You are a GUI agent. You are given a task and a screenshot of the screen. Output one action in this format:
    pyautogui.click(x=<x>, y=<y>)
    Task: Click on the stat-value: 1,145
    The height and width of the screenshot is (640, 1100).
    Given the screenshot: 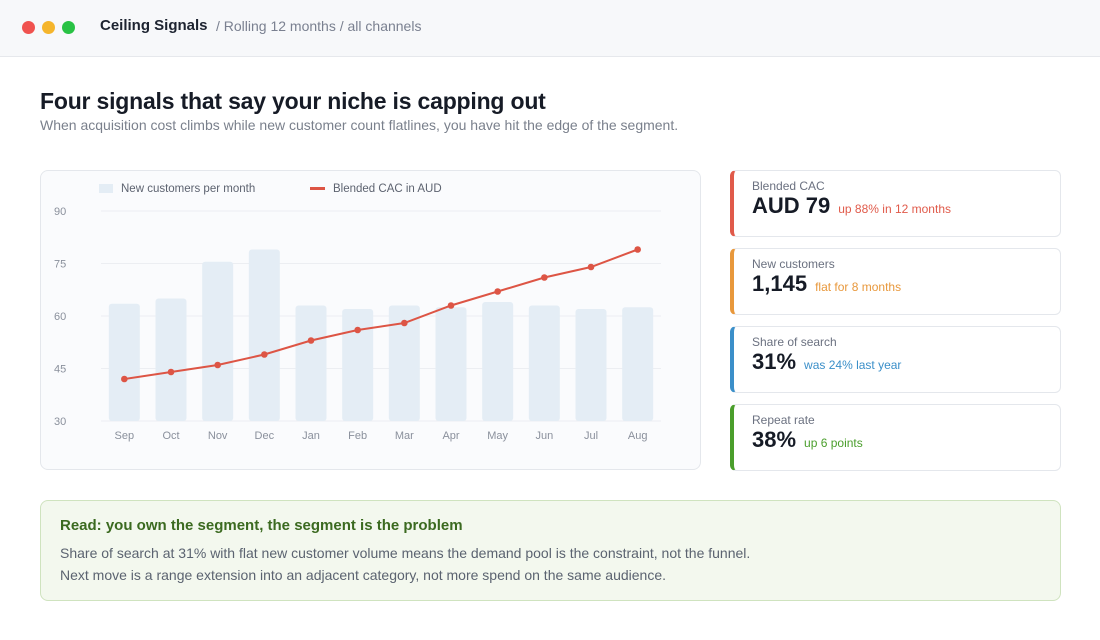 What is the action you would take?
    pyautogui.click(x=780, y=283)
    